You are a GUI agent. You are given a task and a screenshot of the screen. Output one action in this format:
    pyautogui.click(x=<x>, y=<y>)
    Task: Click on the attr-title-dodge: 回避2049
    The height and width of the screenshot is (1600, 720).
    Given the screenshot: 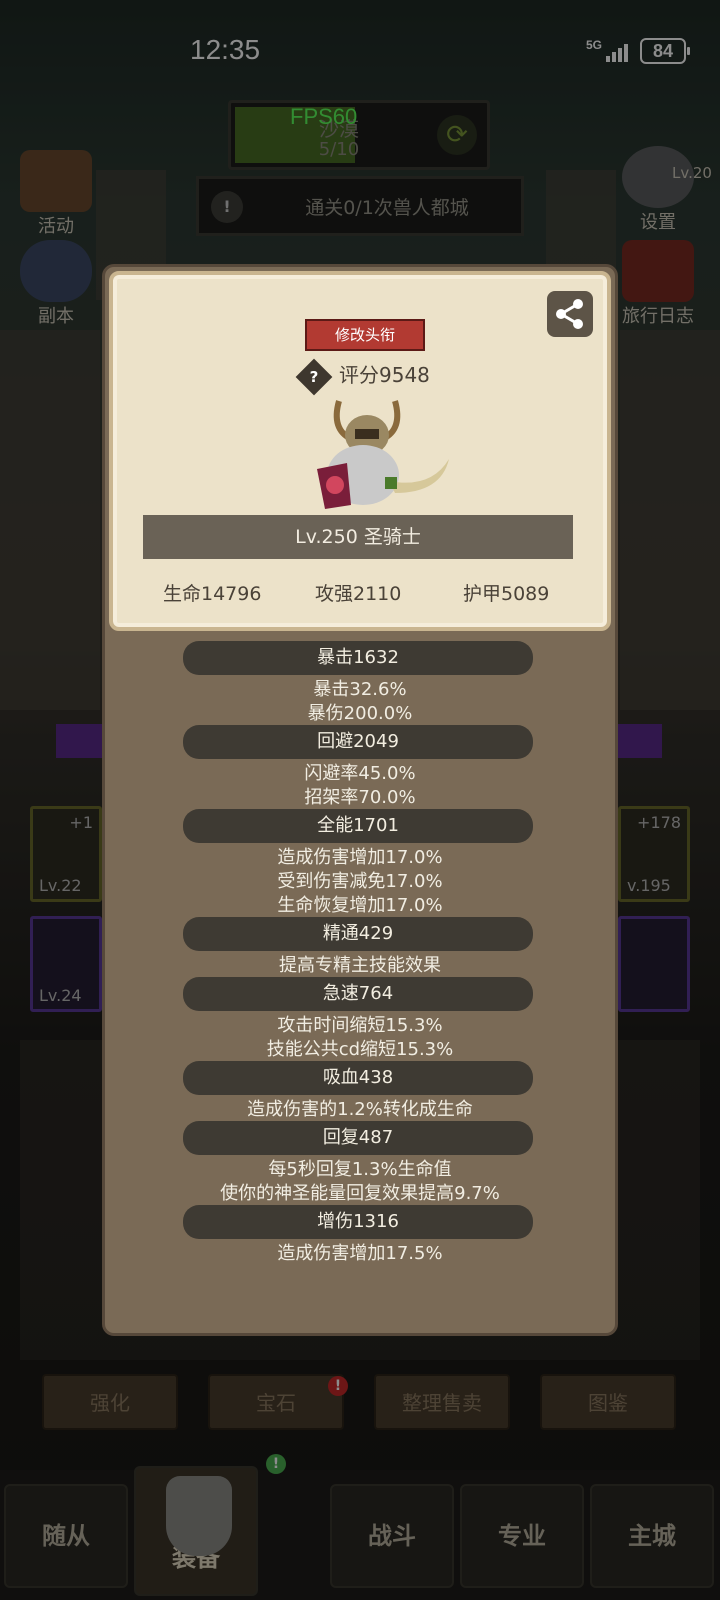 What is the action you would take?
    pyautogui.click(x=358, y=742)
    